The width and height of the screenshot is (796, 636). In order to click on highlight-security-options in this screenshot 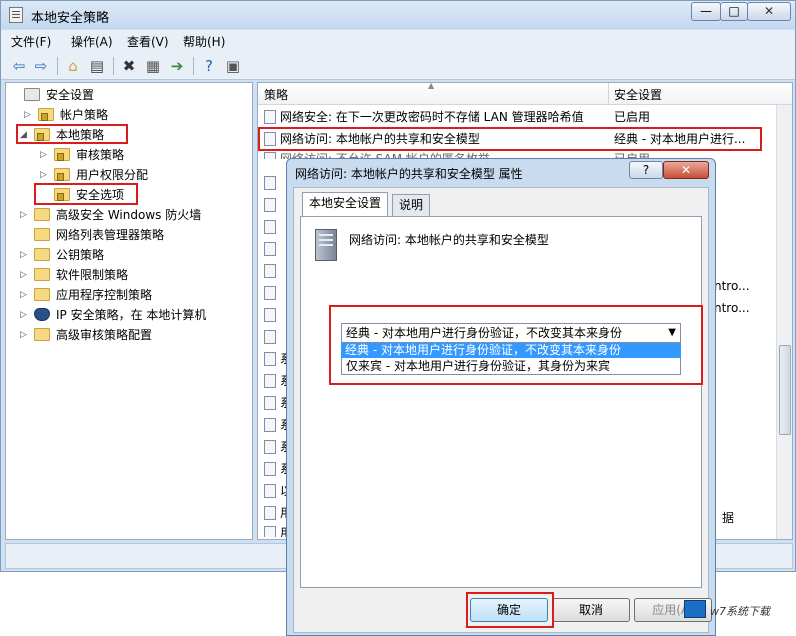, I will do `click(86, 194)`.